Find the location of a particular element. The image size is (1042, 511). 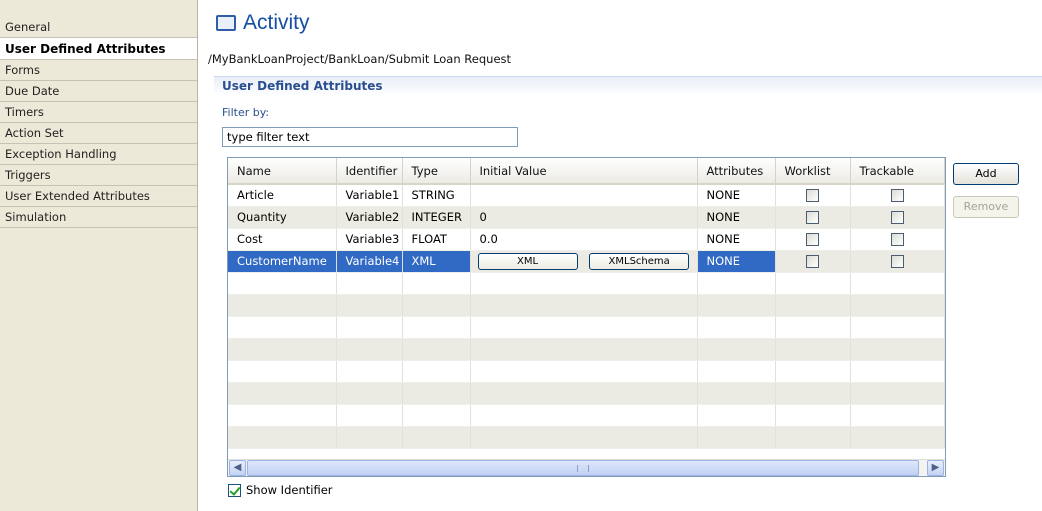

column-header-identifier: Identifier is located at coordinates (369, 171).